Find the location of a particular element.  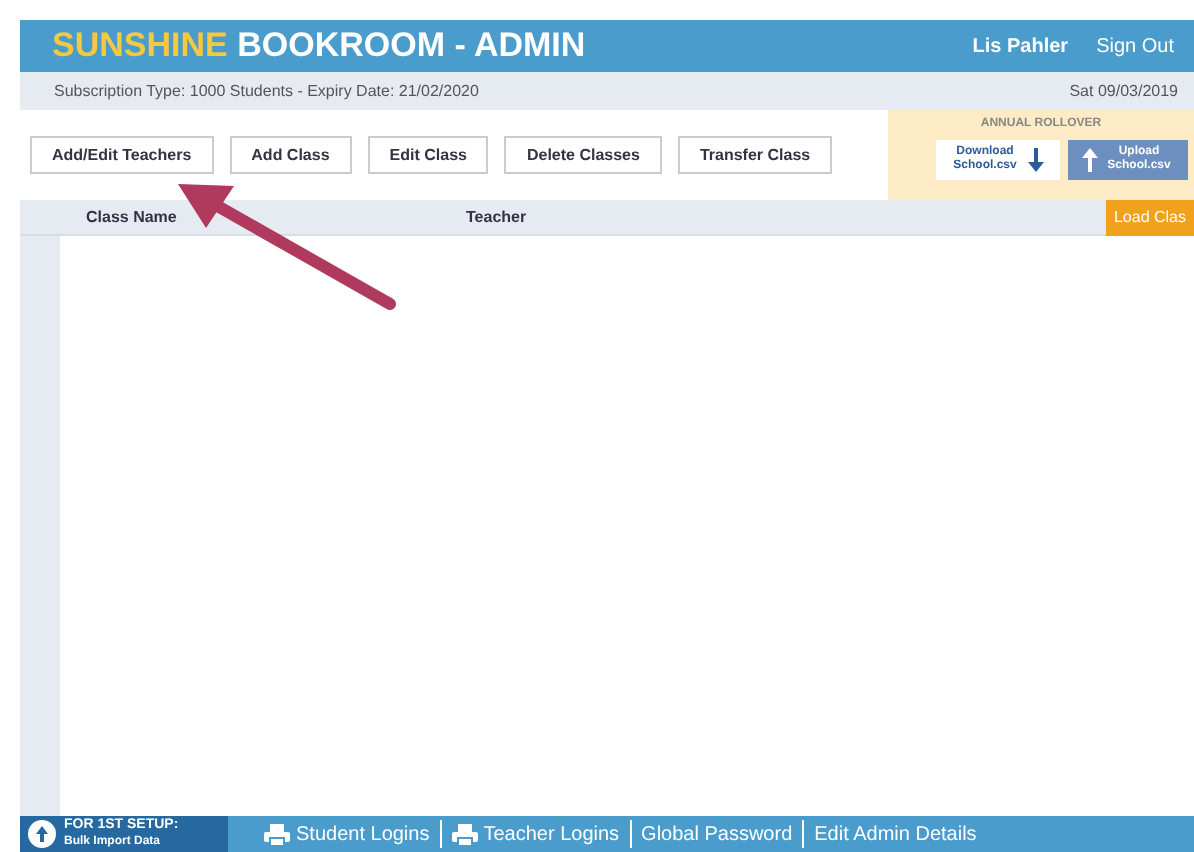

footer-link: Student Logins is located at coordinates (347, 834).